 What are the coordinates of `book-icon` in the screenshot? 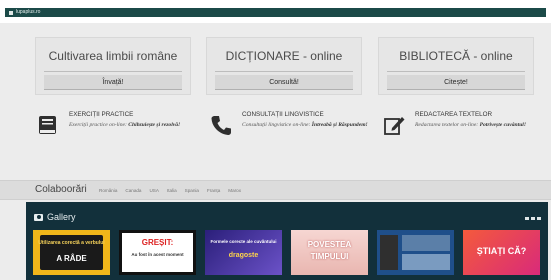 It's located at (47, 125).